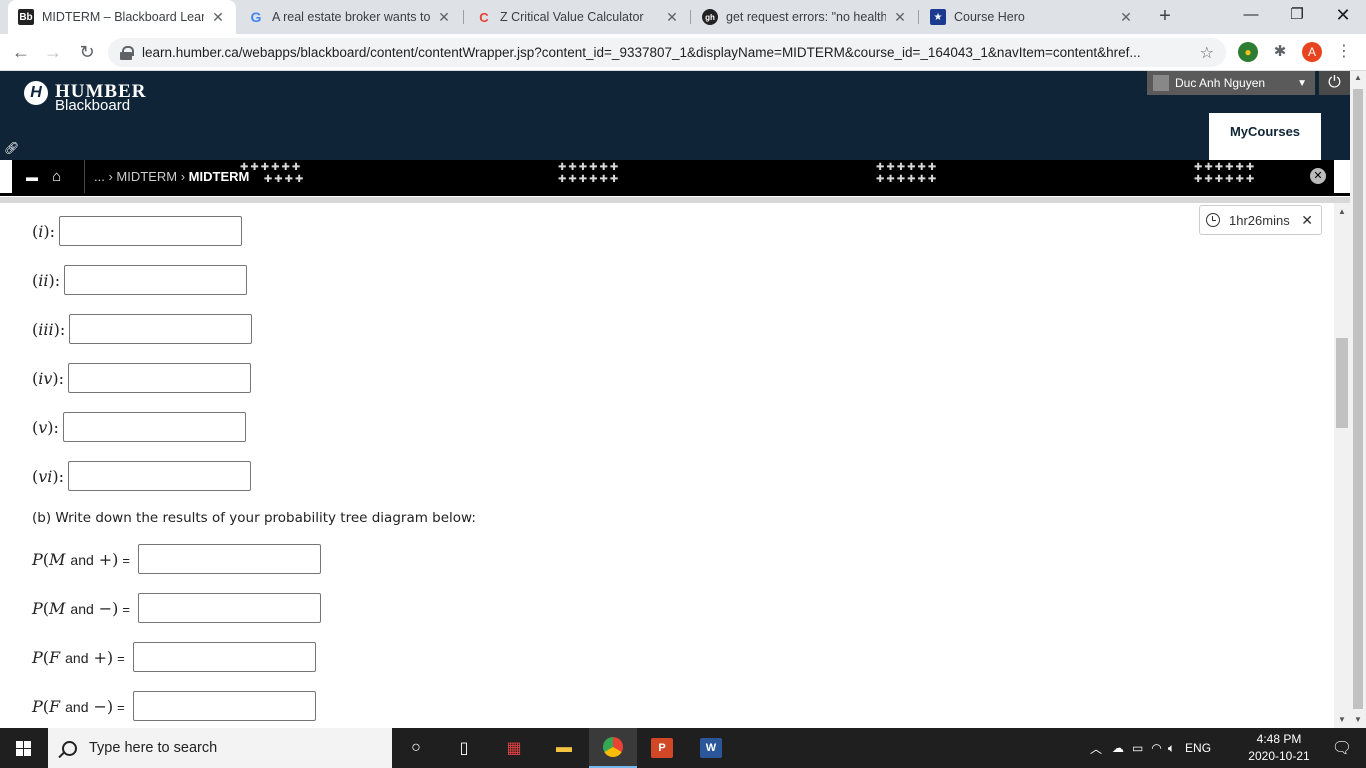 The width and height of the screenshot is (1366, 768). Describe the element at coordinates (1334, 83) in the screenshot. I see `logout-power-button: ⏻` at that location.